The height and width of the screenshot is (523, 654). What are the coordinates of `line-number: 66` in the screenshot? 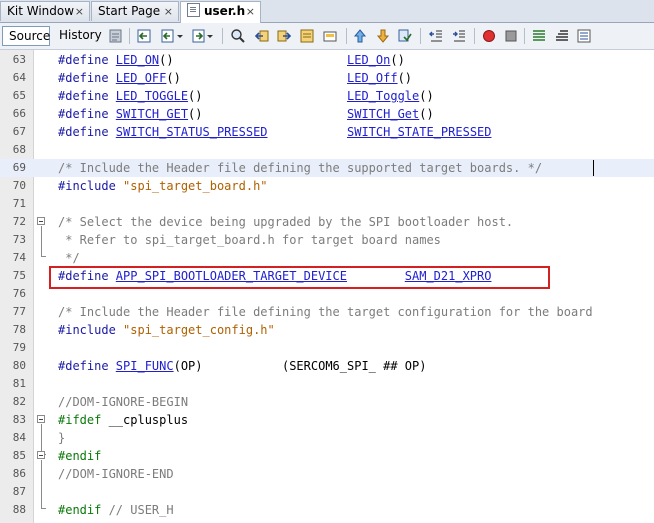 It's located at (19, 113).